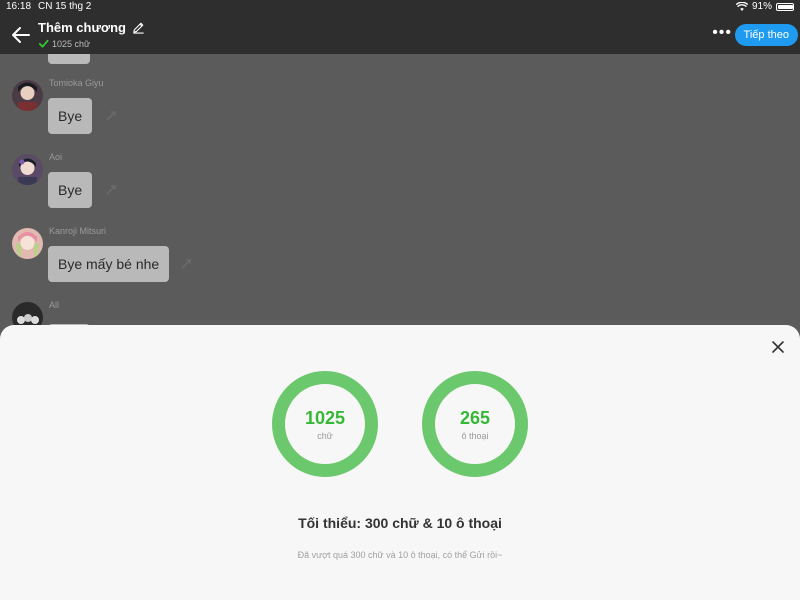 This screenshot has width=800, height=600. Describe the element at coordinates (21, 35) in the screenshot. I see `back-arrow-icon` at that location.